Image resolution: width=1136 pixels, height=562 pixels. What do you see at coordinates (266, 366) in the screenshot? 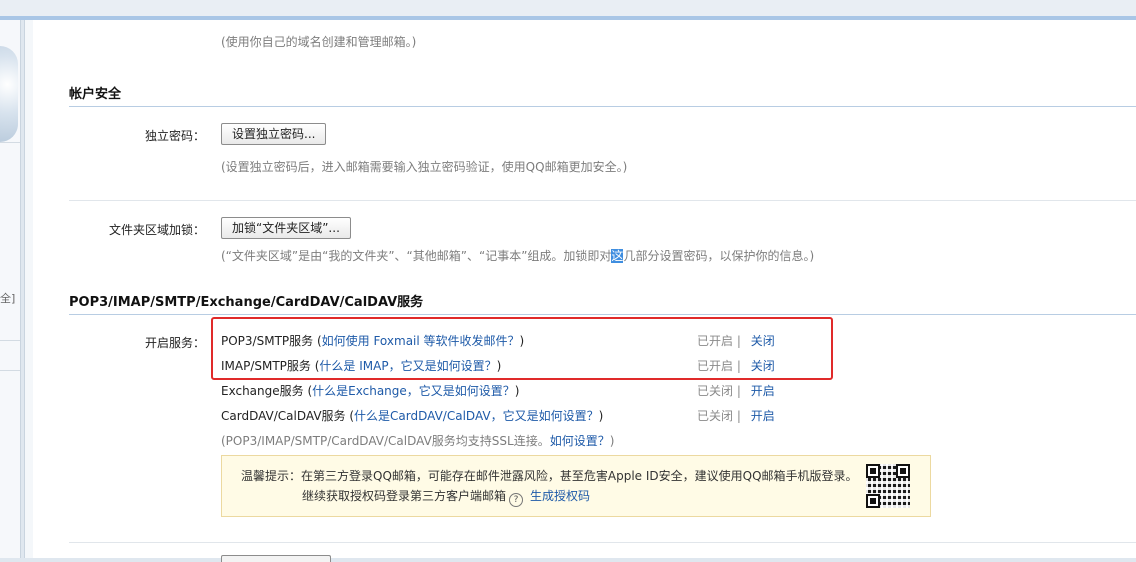
I see `service-name: IMAP/SMTP服务` at bounding box center [266, 366].